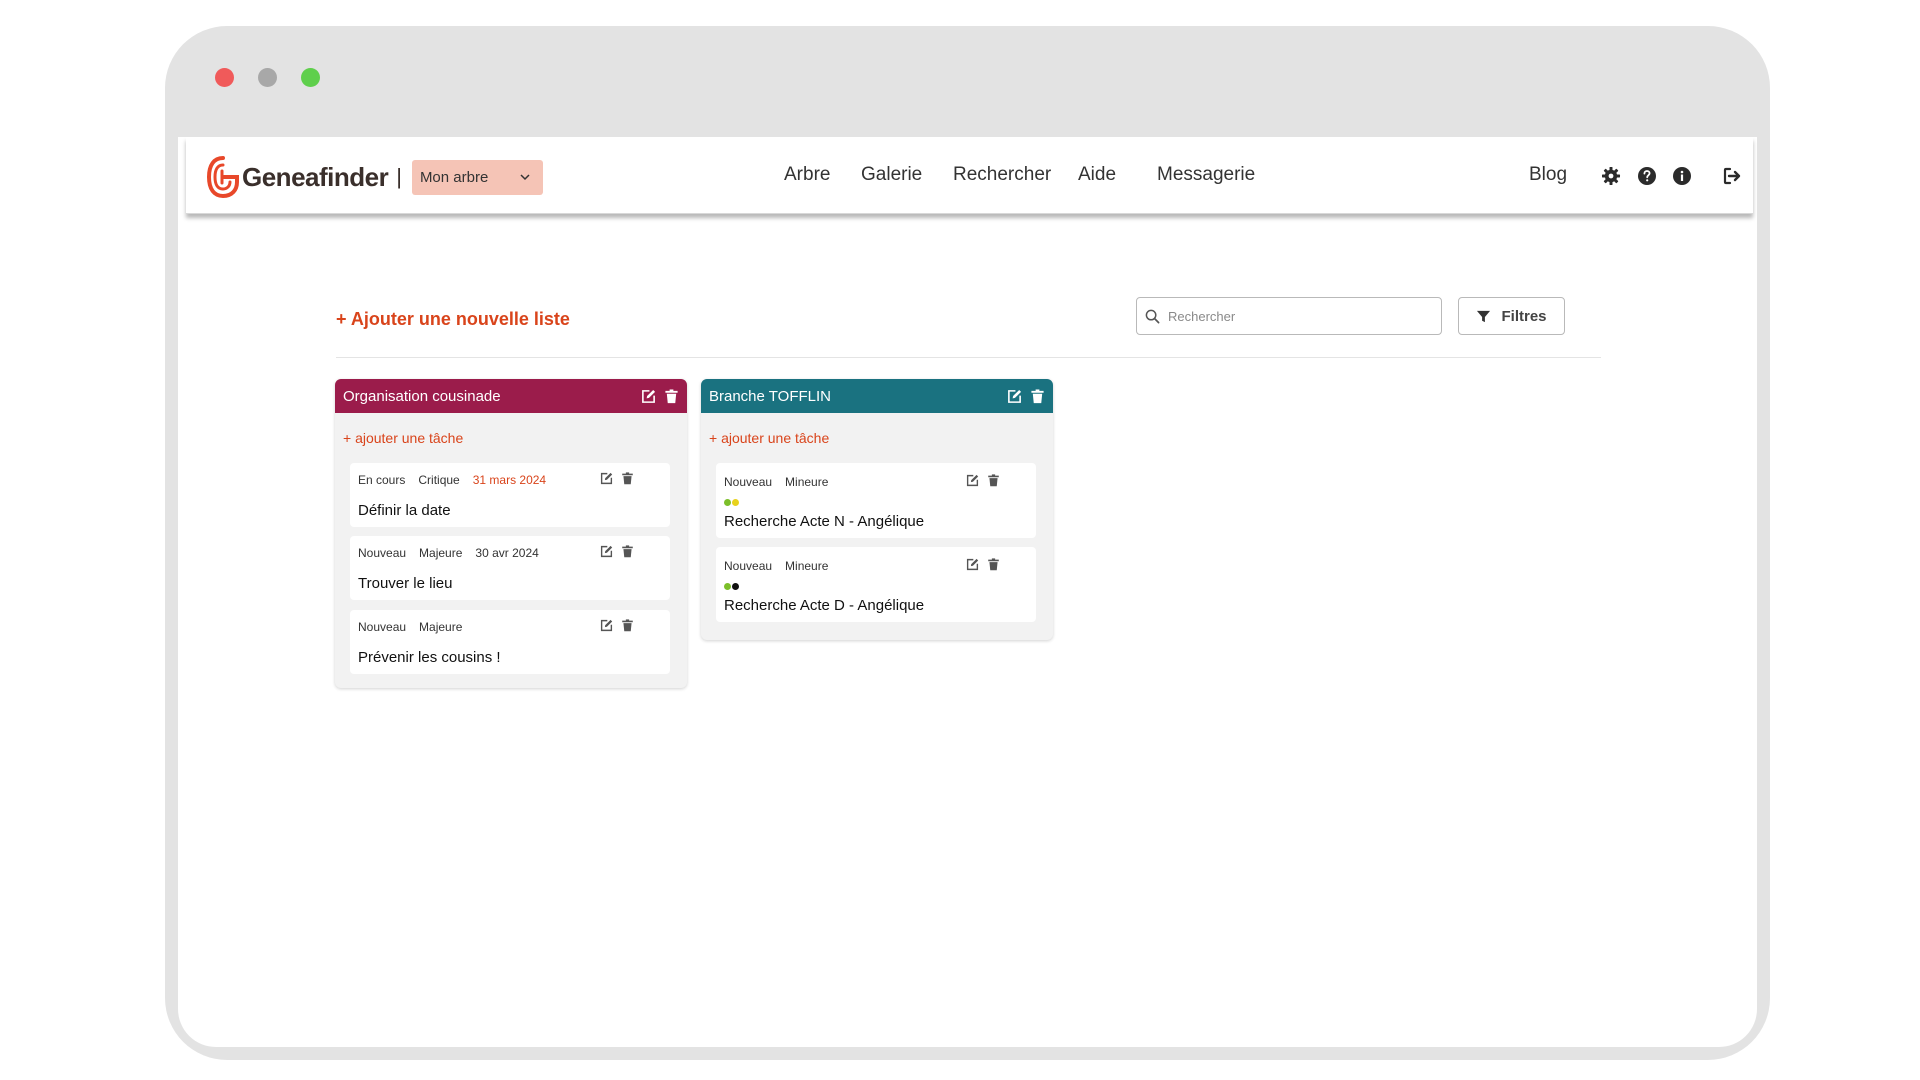  Describe the element at coordinates (509, 480) in the screenshot. I see `task-due-date: 31 mars 2024` at that location.